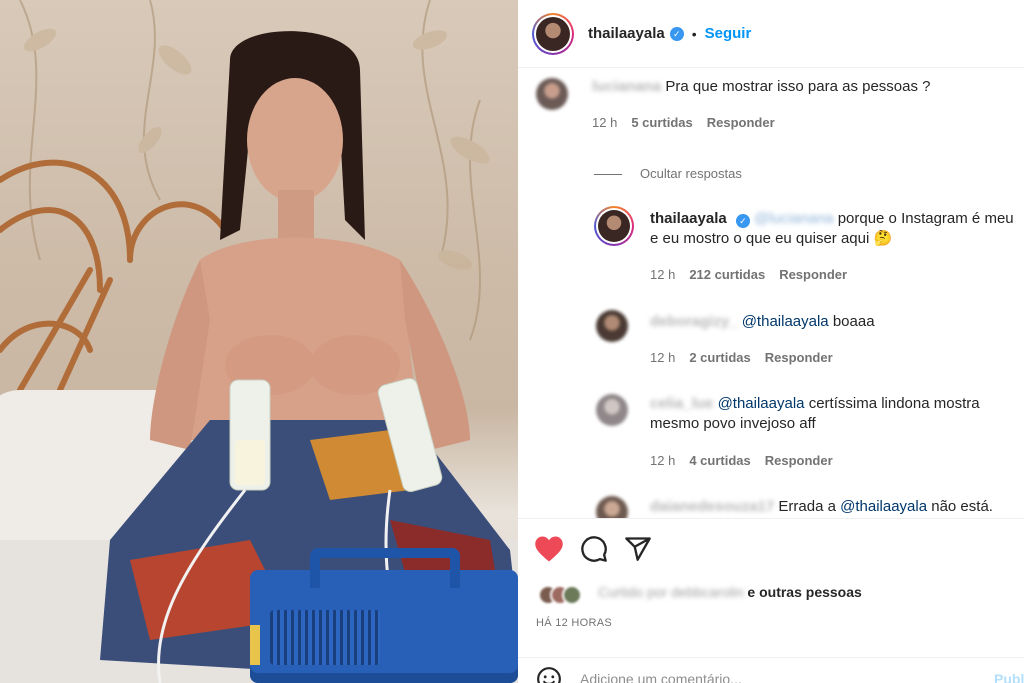 The width and height of the screenshot is (1024, 683). I want to click on reply-author: thailaayala, so click(688, 218).